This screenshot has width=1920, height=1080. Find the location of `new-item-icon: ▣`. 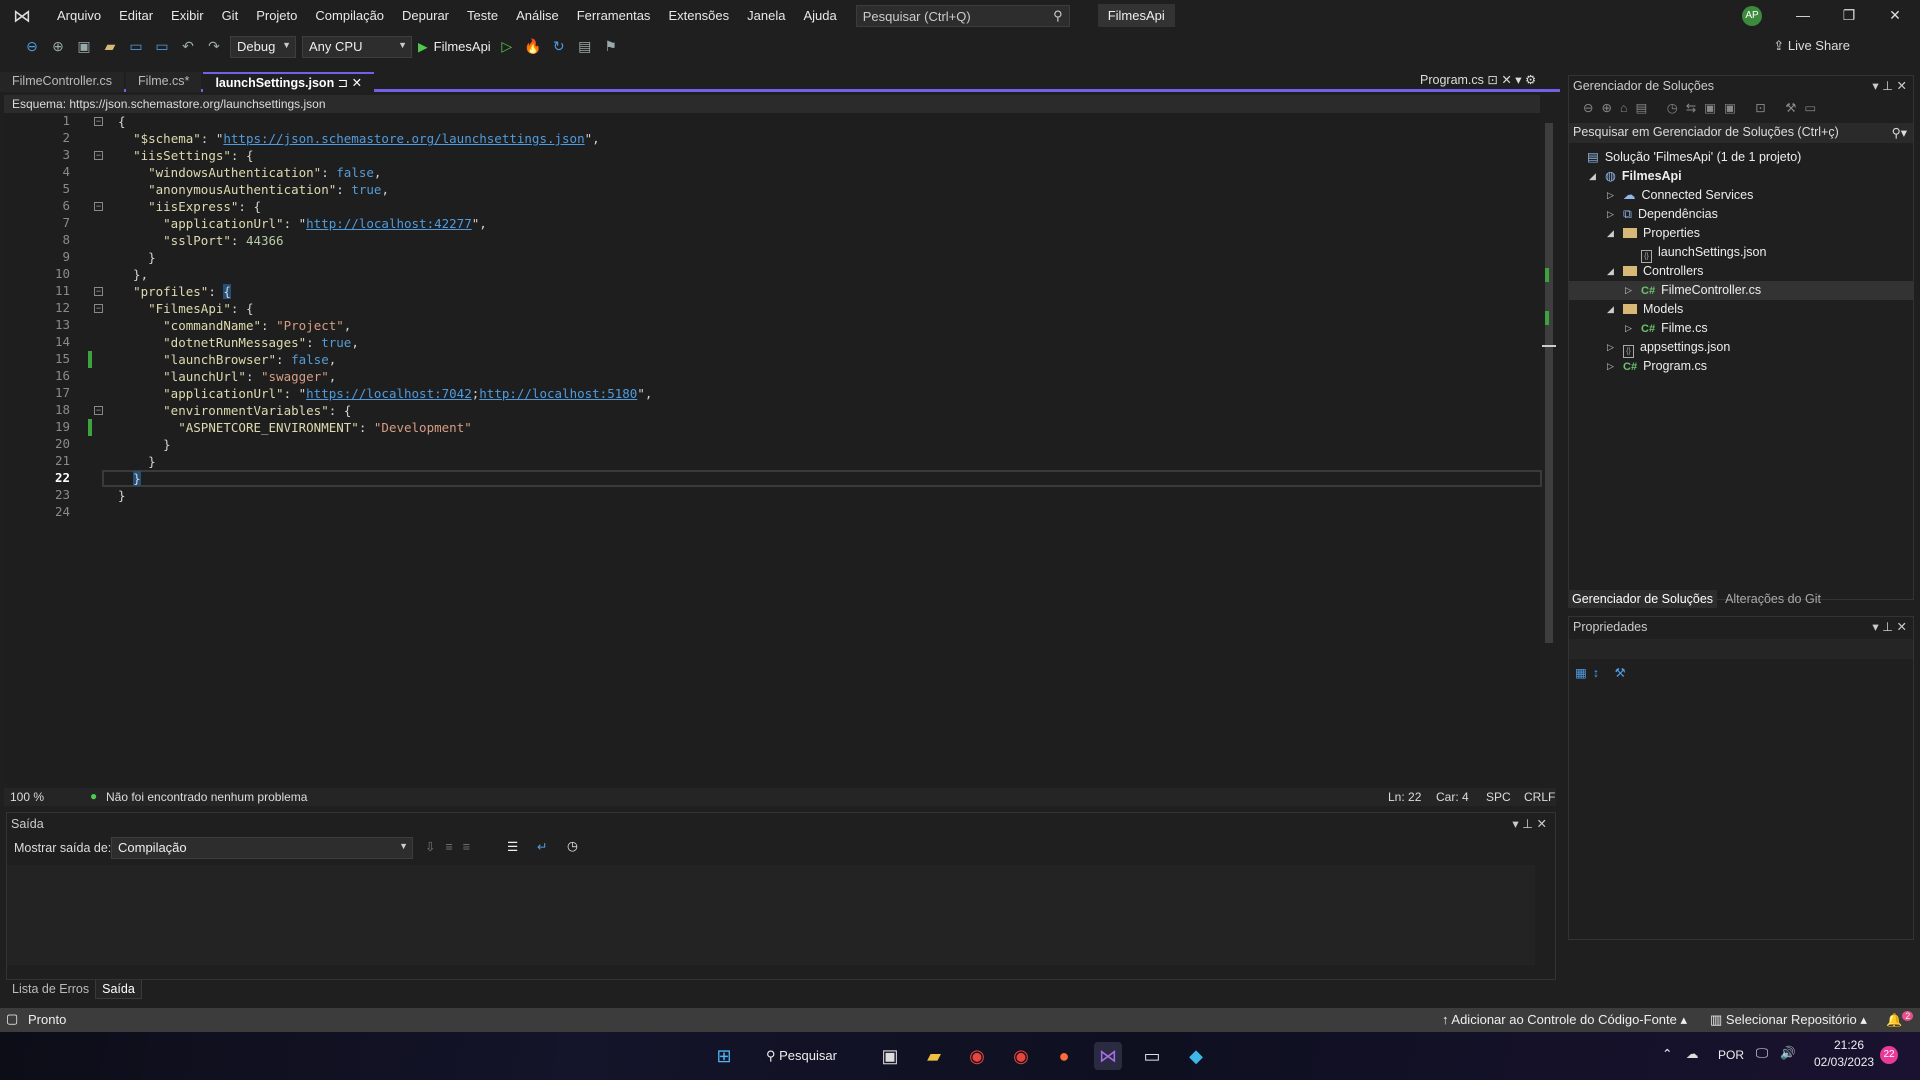

new-item-icon: ▣ is located at coordinates (84, 46).